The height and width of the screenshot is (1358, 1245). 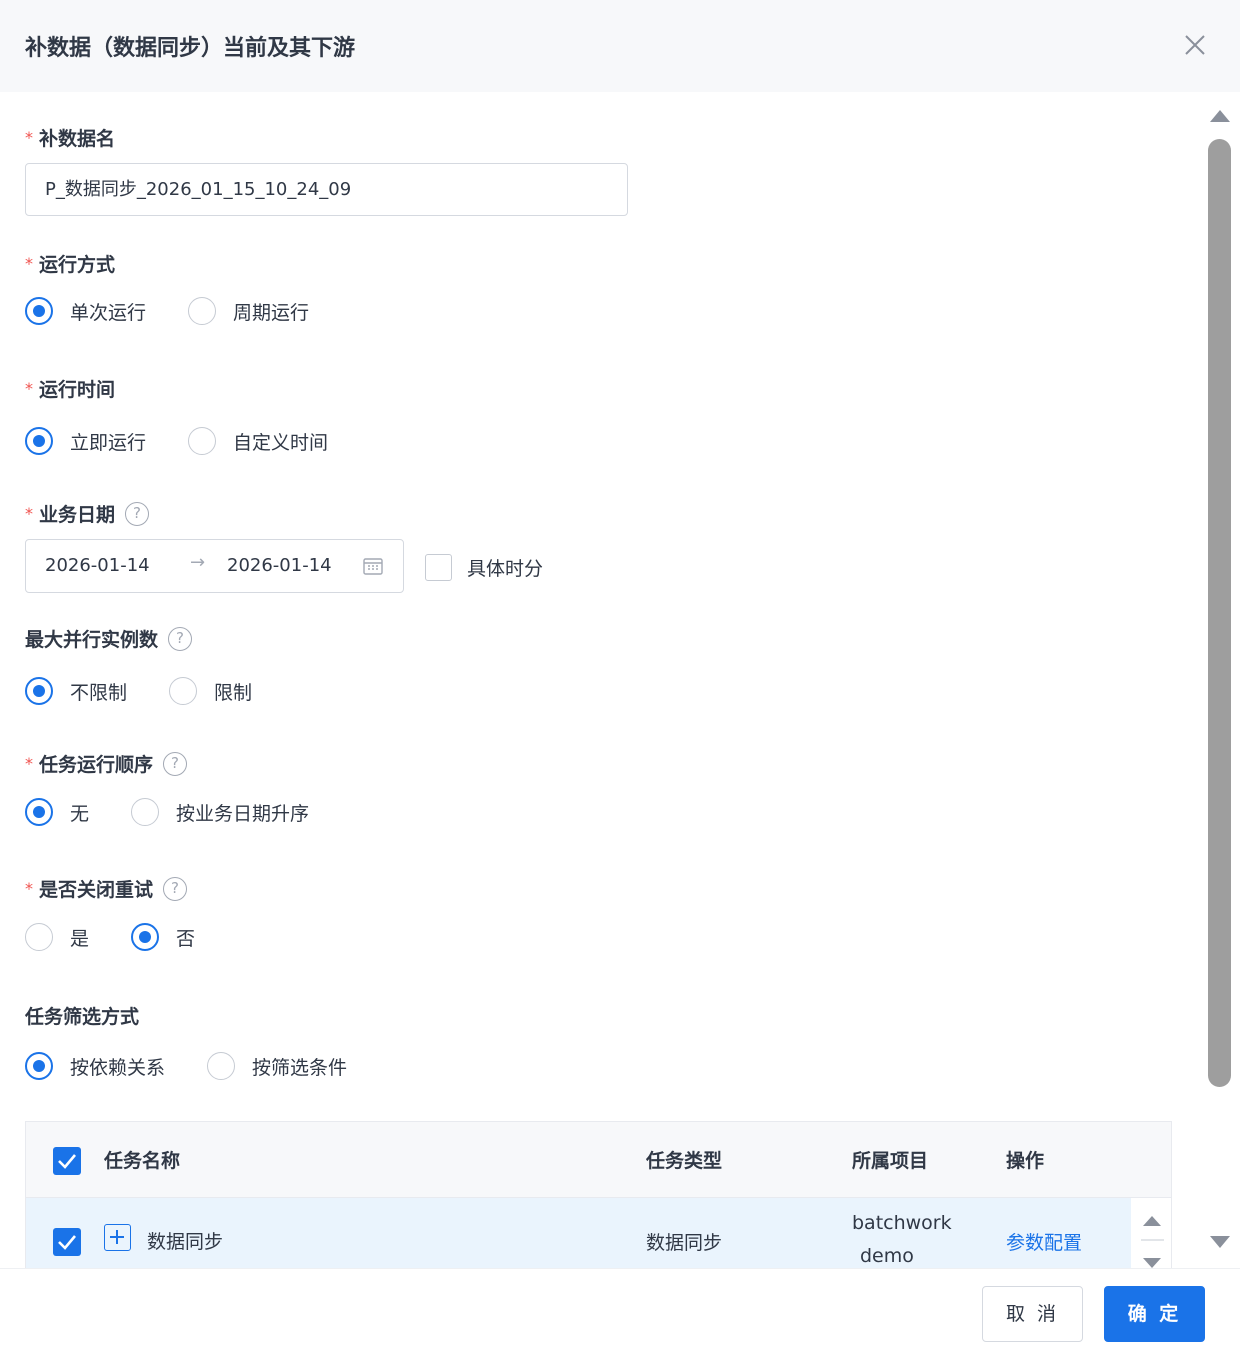 What do you see at coordinates (1220, 1242) in the screenshot?
I see `scroll-down-icon` at bounding box center [1220, 1242].